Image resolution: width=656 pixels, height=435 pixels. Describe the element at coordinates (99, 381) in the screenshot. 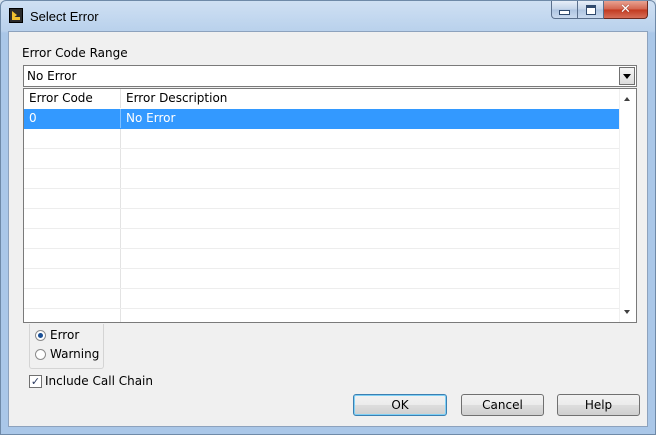

I see `include-call-chain-label: Include Call Chain` at that location.